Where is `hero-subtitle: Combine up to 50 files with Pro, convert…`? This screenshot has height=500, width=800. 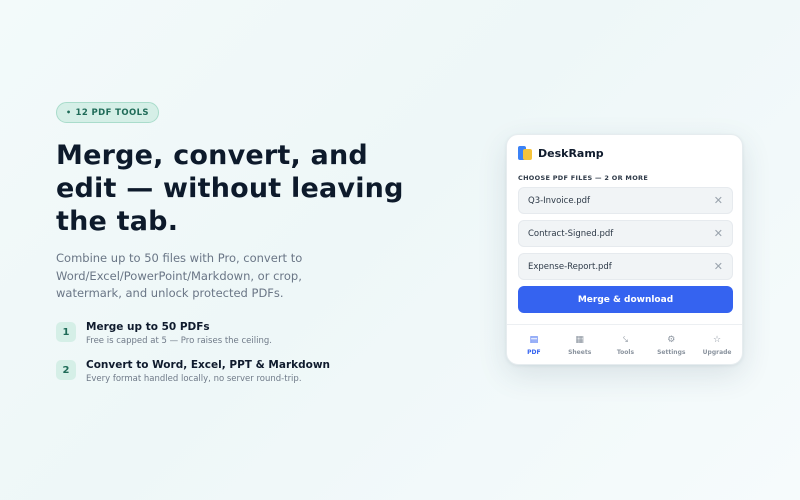 hero-subtitle: Combine up to 50 files with Pro, convert… is located at coordinates (179, 275).